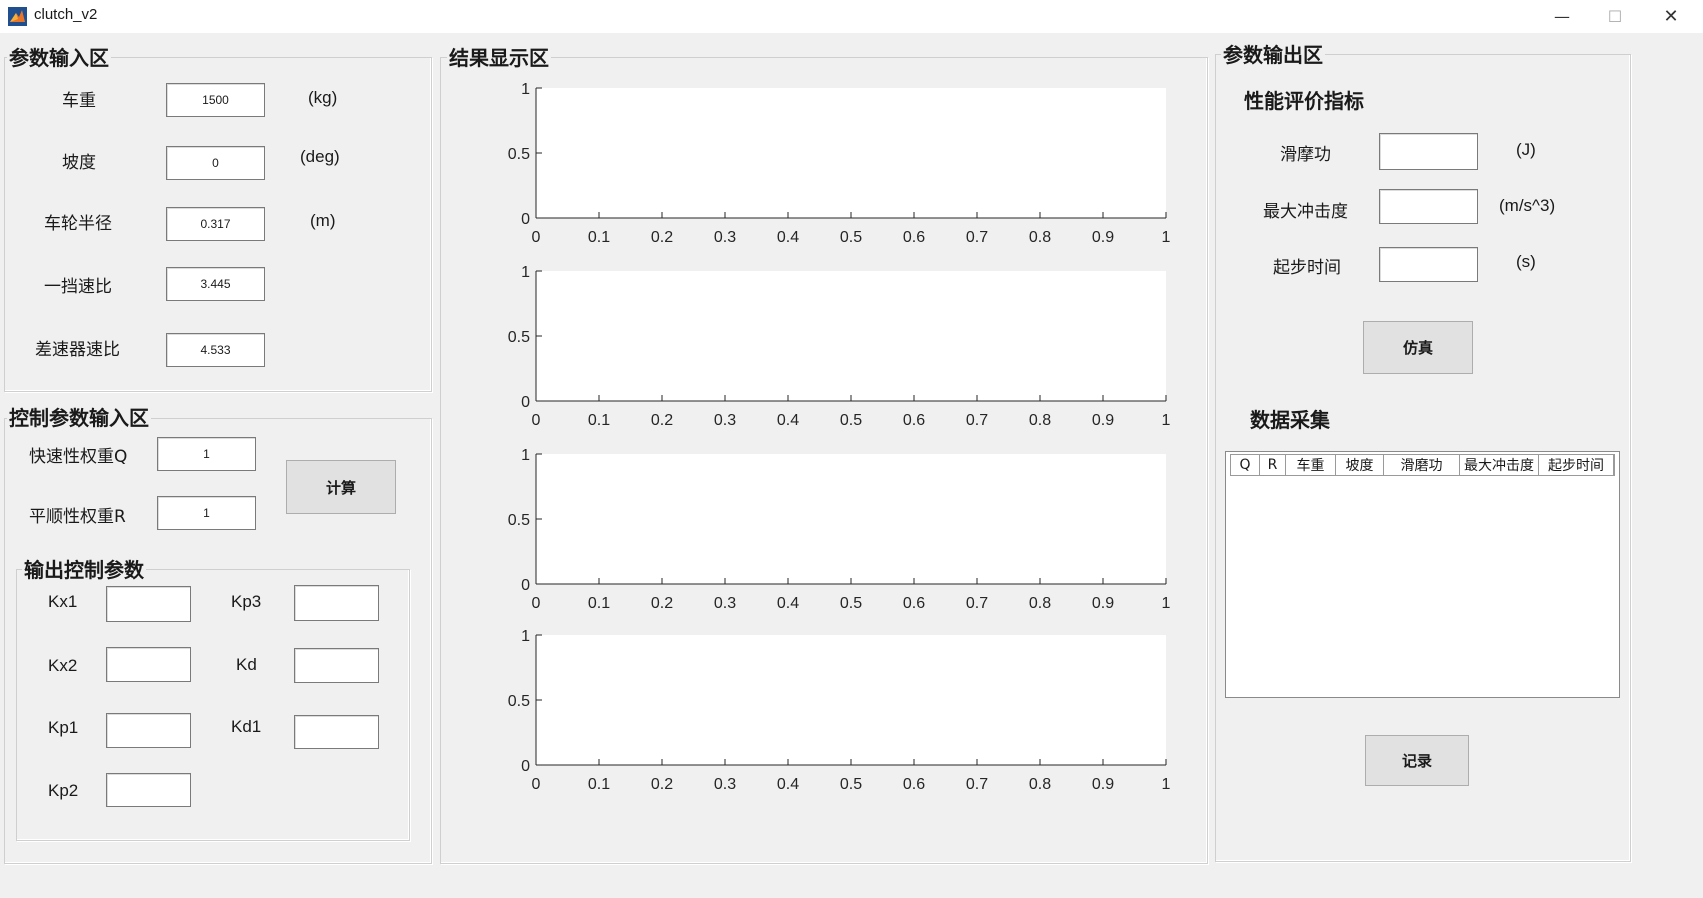  I want to click on vehicle-mass-label: 车重, so click(79, 101).